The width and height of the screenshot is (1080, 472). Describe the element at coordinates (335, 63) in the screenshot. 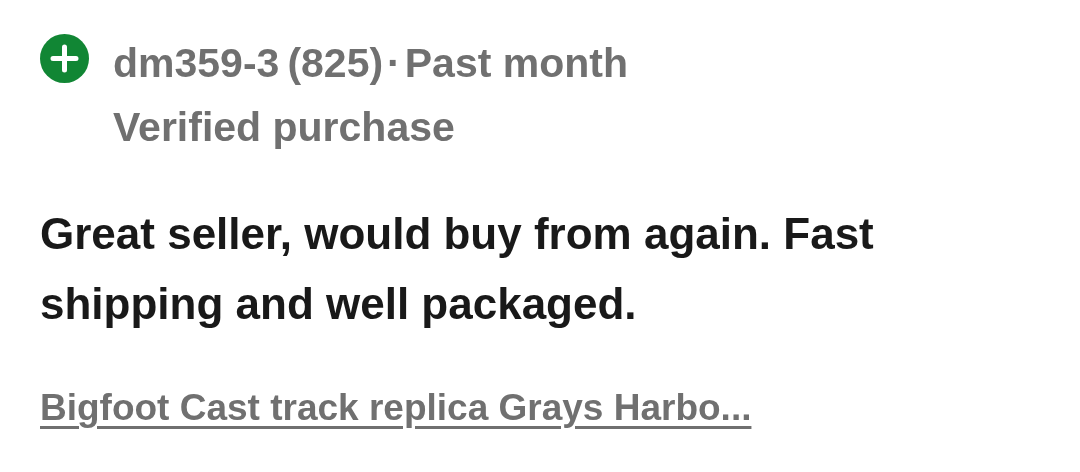

I see `feedback-score: (825)` at that location.